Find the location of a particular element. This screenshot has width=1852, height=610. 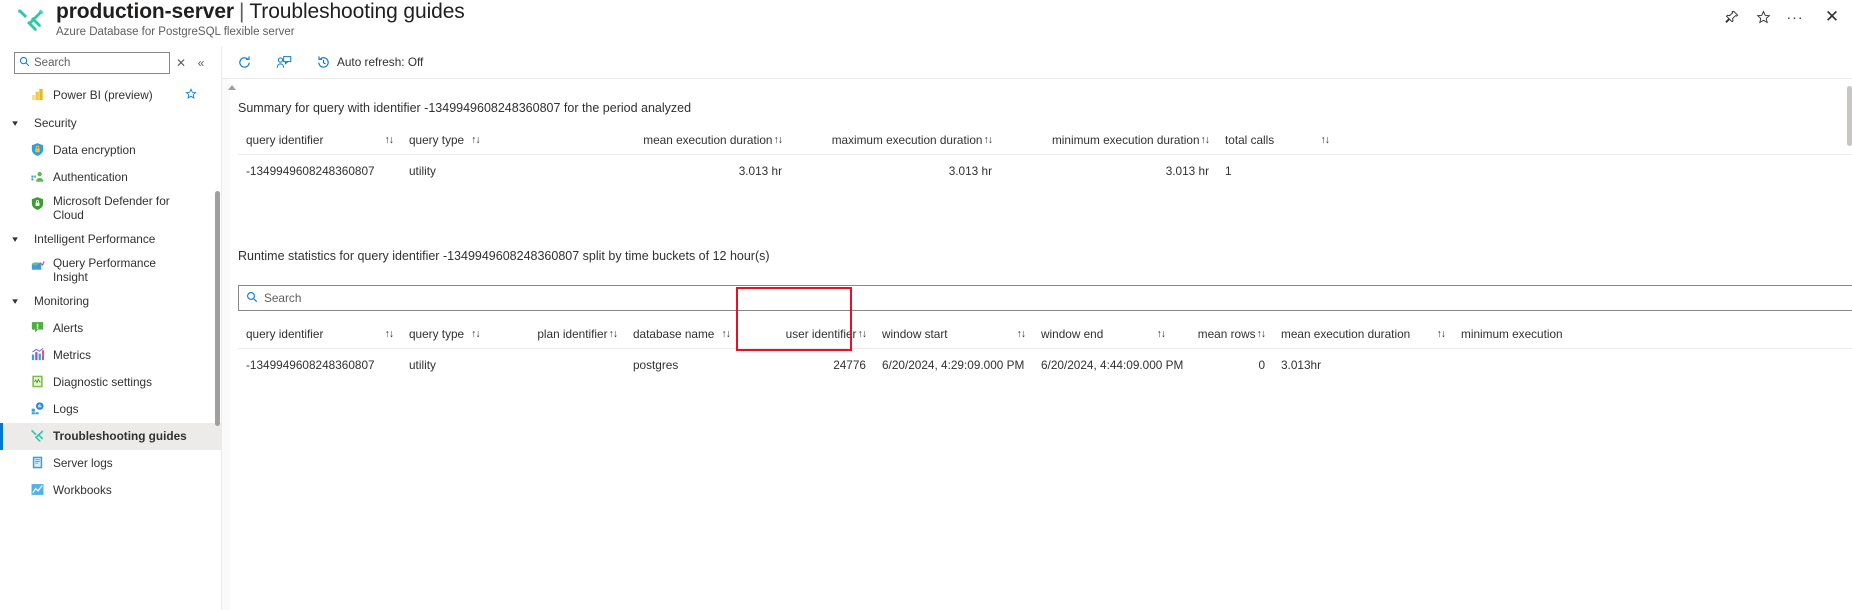

column-header-minimum-execution-duration: minimum execution duration ↑↓ is located at coordinates (1108, 141).